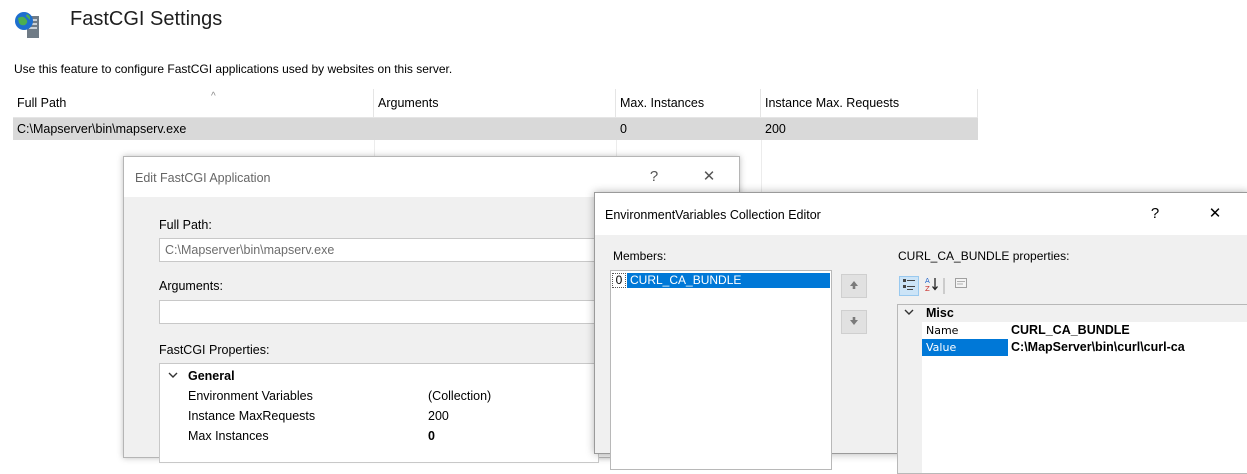  I want to click on property-row: Max Instances 0, so click(379, 436).